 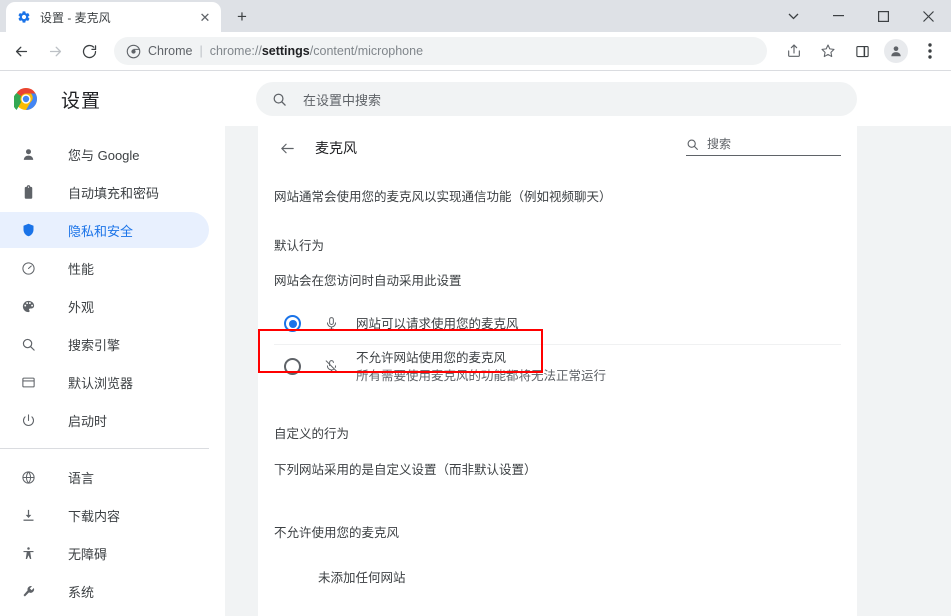 I want to click on radio-option-label: 网站可以请求使用您的麦克风, so click(x=437, y=323).